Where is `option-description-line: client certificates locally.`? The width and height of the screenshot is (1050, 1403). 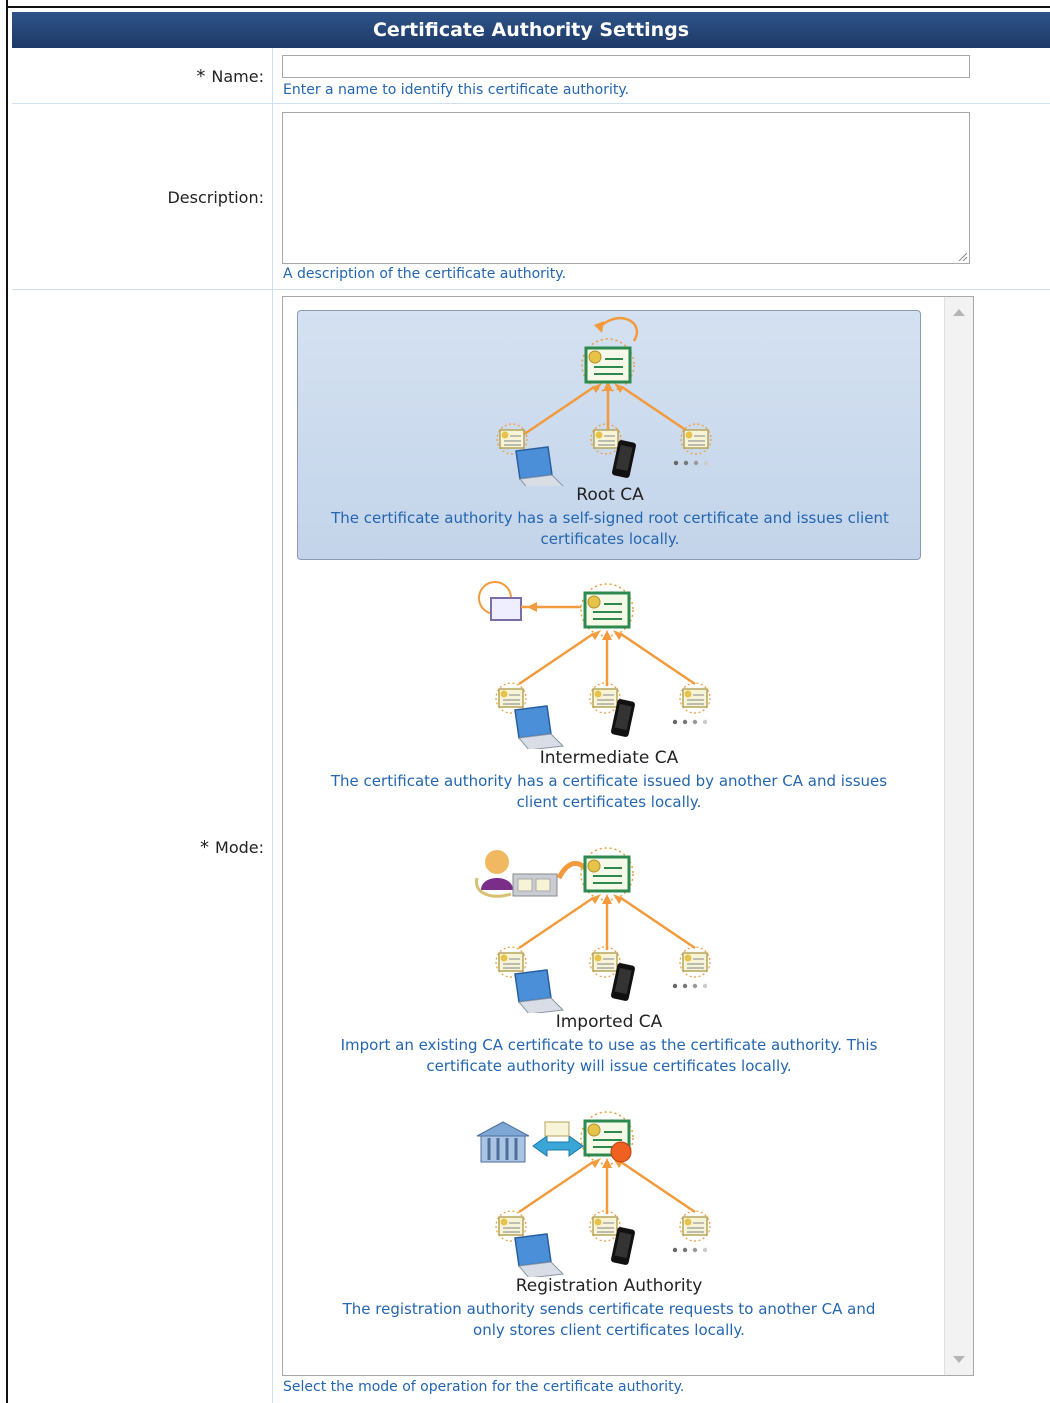 option-description-line: client certificates locally. is located at coordinates (609, 802).